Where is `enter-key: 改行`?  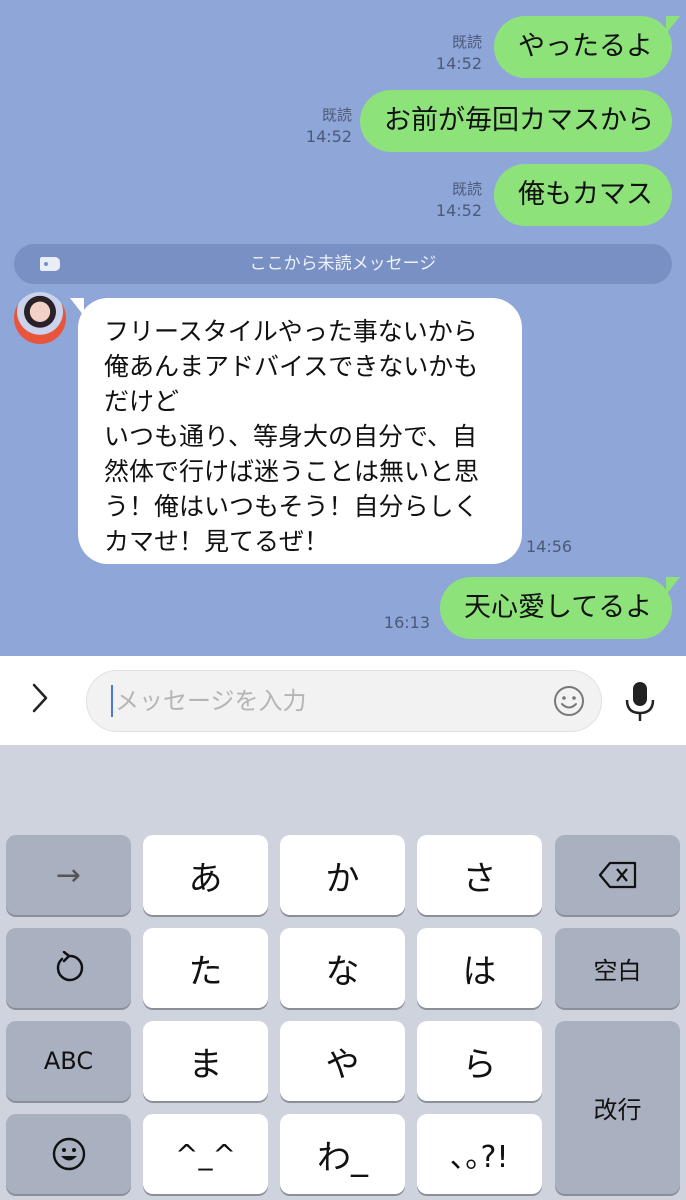 enter-key: 改行 is located at coordinates (617, 1107).